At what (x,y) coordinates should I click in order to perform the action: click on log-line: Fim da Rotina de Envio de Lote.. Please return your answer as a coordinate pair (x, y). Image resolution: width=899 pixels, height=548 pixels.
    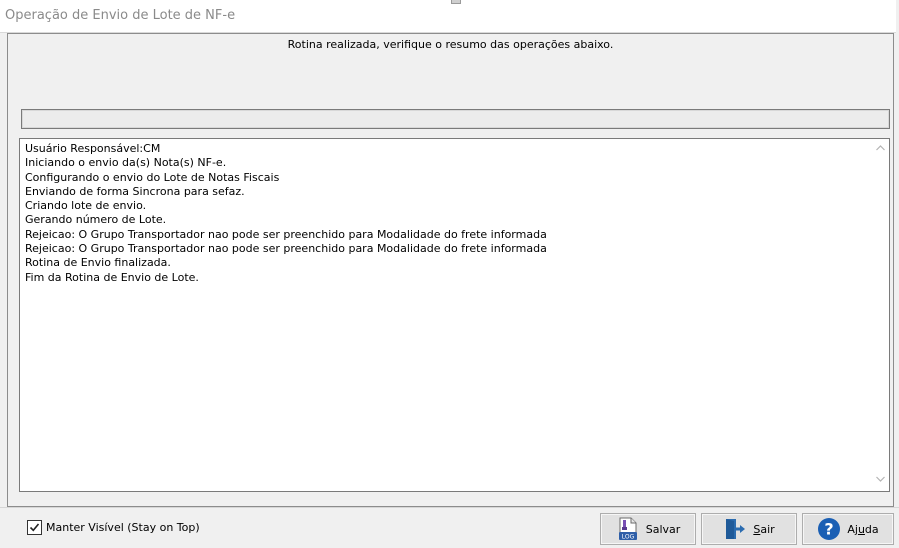
    Looking at the image, I should click on (112, 277).